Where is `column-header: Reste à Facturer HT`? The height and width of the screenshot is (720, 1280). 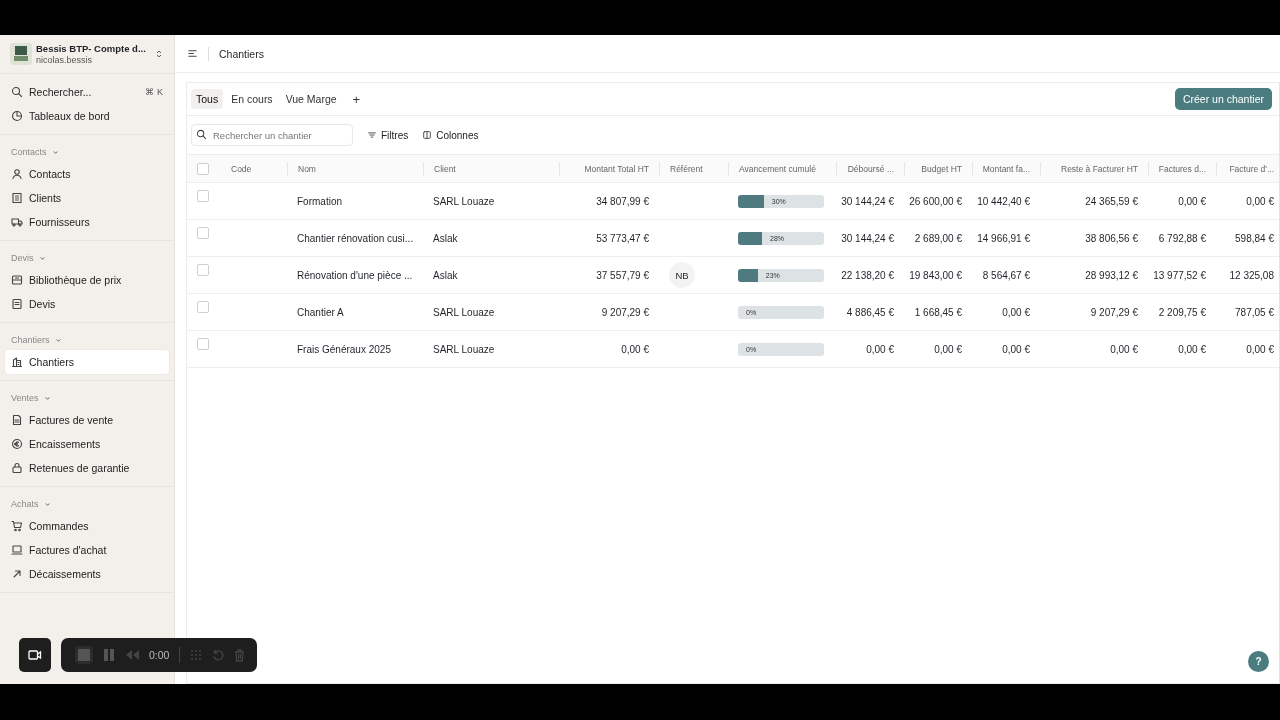
column-header: Reste à Facturer HT is located at coordinates (1099, 168).